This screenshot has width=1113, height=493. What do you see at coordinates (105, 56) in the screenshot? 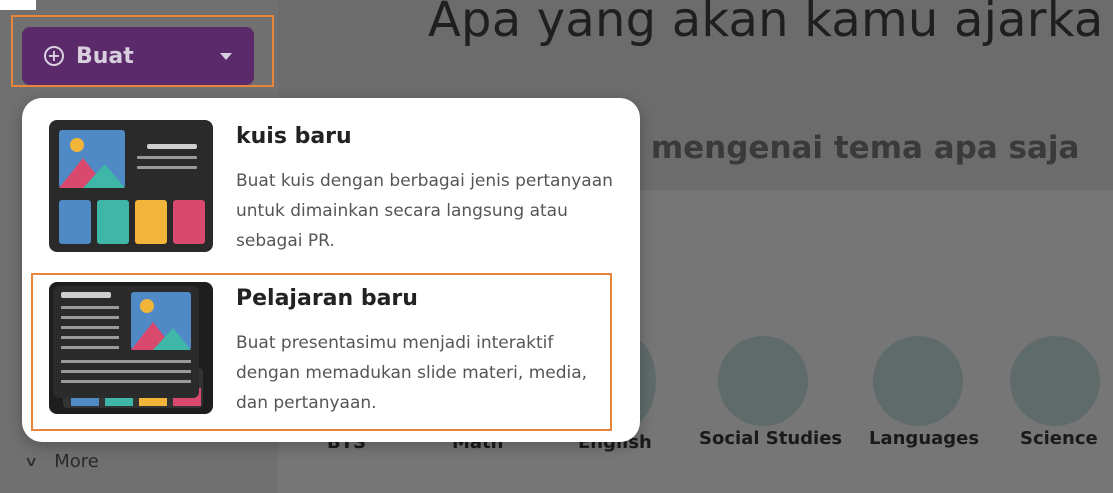
I see `create-button-label: Buat` at bounding box center [105, 56].